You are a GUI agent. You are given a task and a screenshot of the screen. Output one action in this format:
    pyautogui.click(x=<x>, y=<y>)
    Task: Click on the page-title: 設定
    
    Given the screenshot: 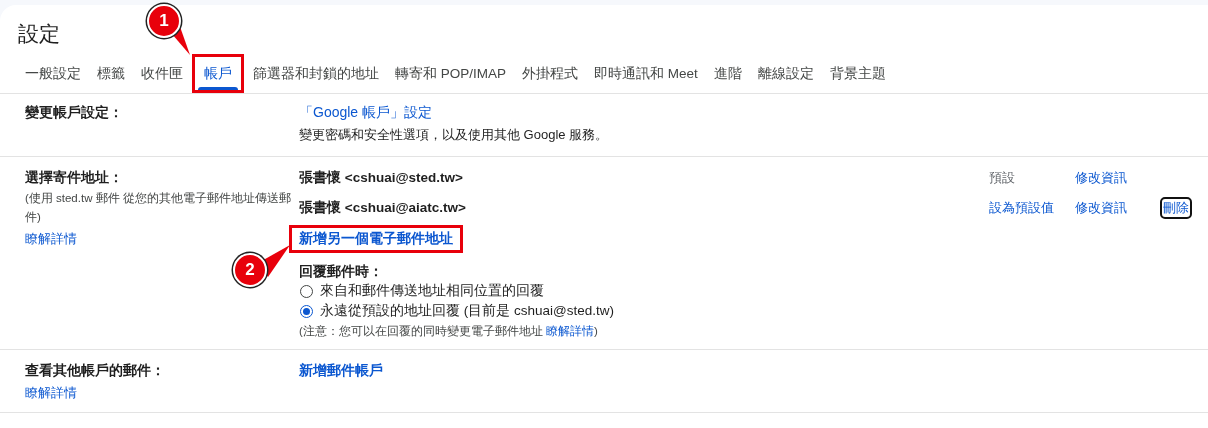 What is the action you would take?
    pyautogui.click(x=39, y=34)
    